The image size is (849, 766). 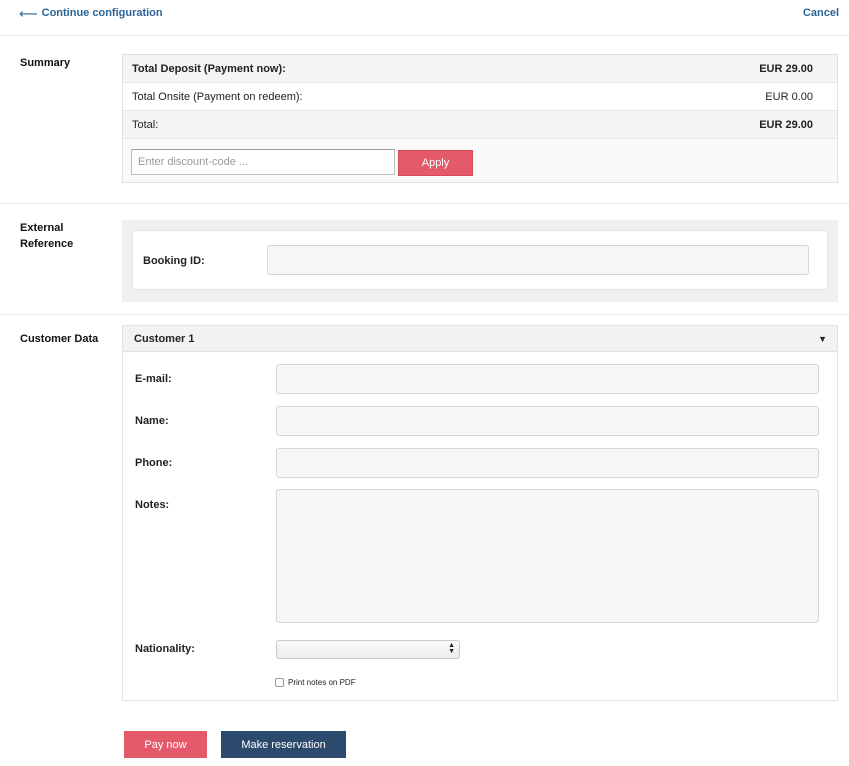 What do you see at coordinates (154, 463) in the screenshot?
I see `phone-label: Phone:` at bounding box center [154, 463].